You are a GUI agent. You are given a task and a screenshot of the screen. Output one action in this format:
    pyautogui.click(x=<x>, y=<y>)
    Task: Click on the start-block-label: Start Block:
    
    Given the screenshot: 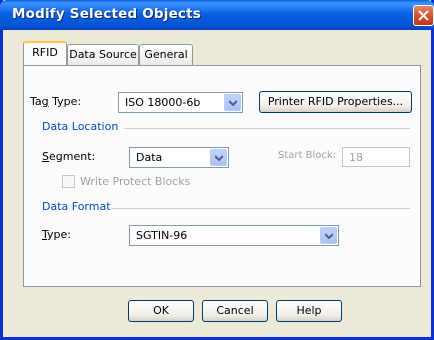 What is the action you would take?
    pyautogui.click(x=307, y=155)
    